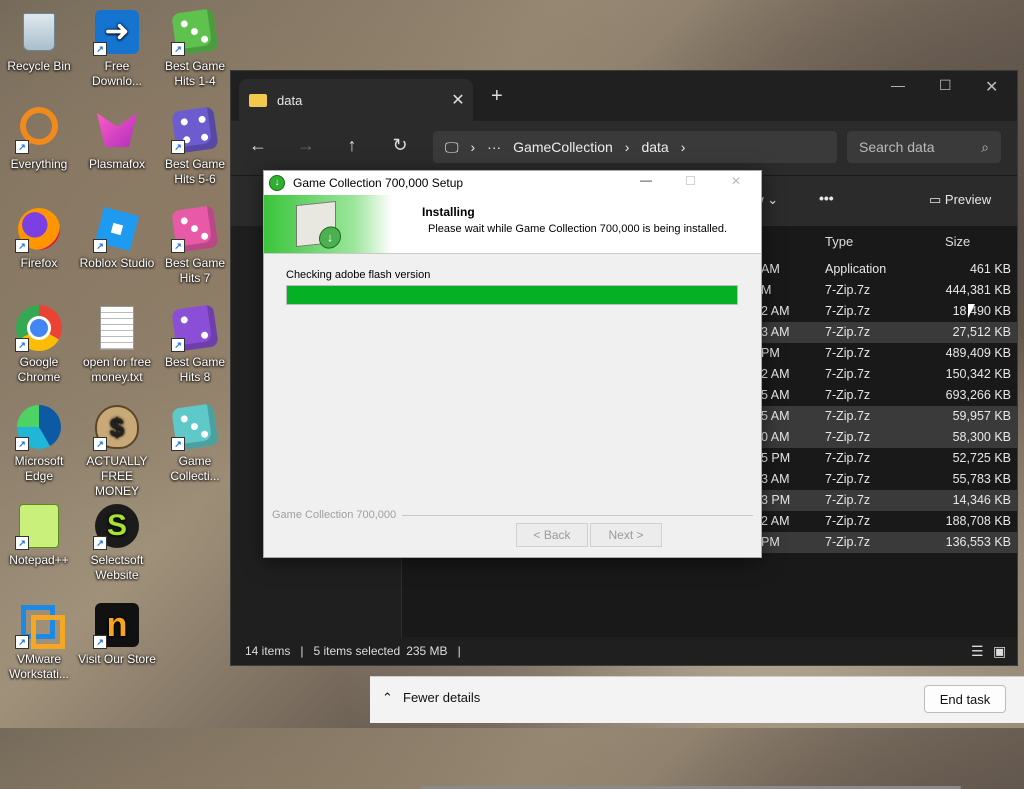  Describe the element at coordinates (978, 395) in the screenshot. I see `cell-size: 693,266 KB` at that location.